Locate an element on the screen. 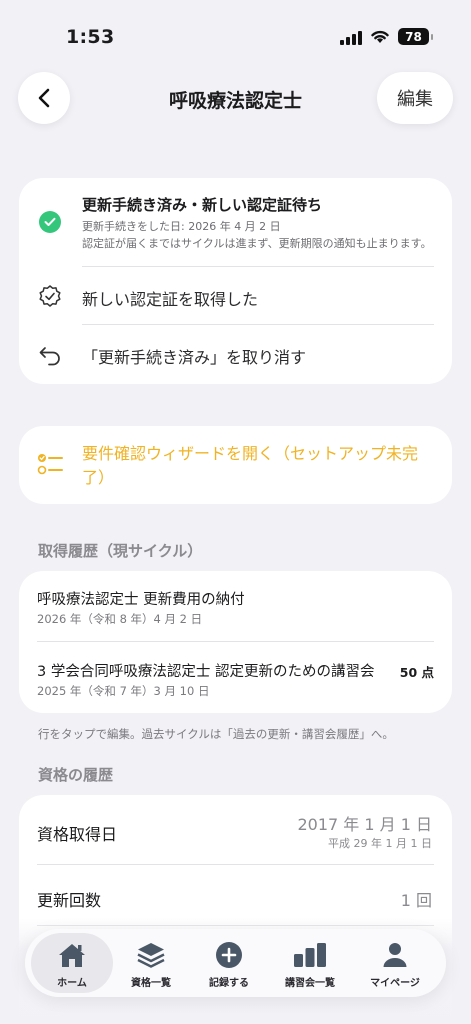 The height and width of the screenshot is (1024, 471). tab-label: 資格一覧 is located at coordinates (151, 983).